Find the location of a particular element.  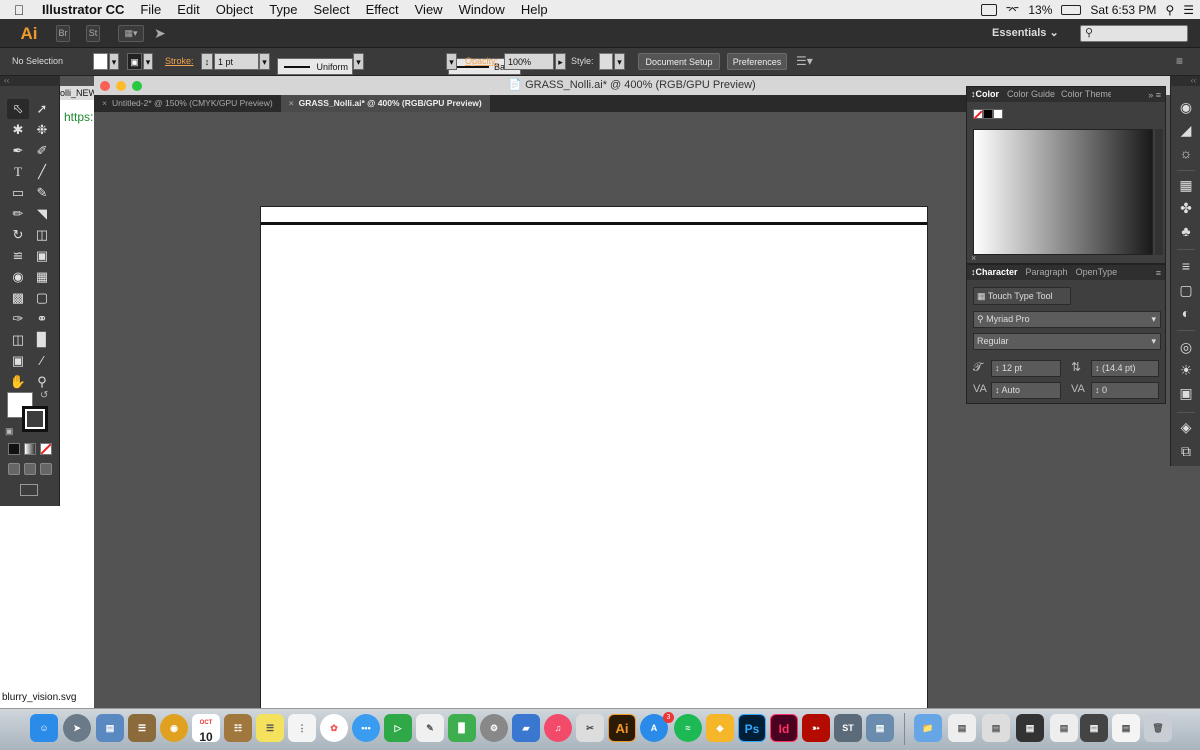

none-mode-button is located at coordinates (46, 449).